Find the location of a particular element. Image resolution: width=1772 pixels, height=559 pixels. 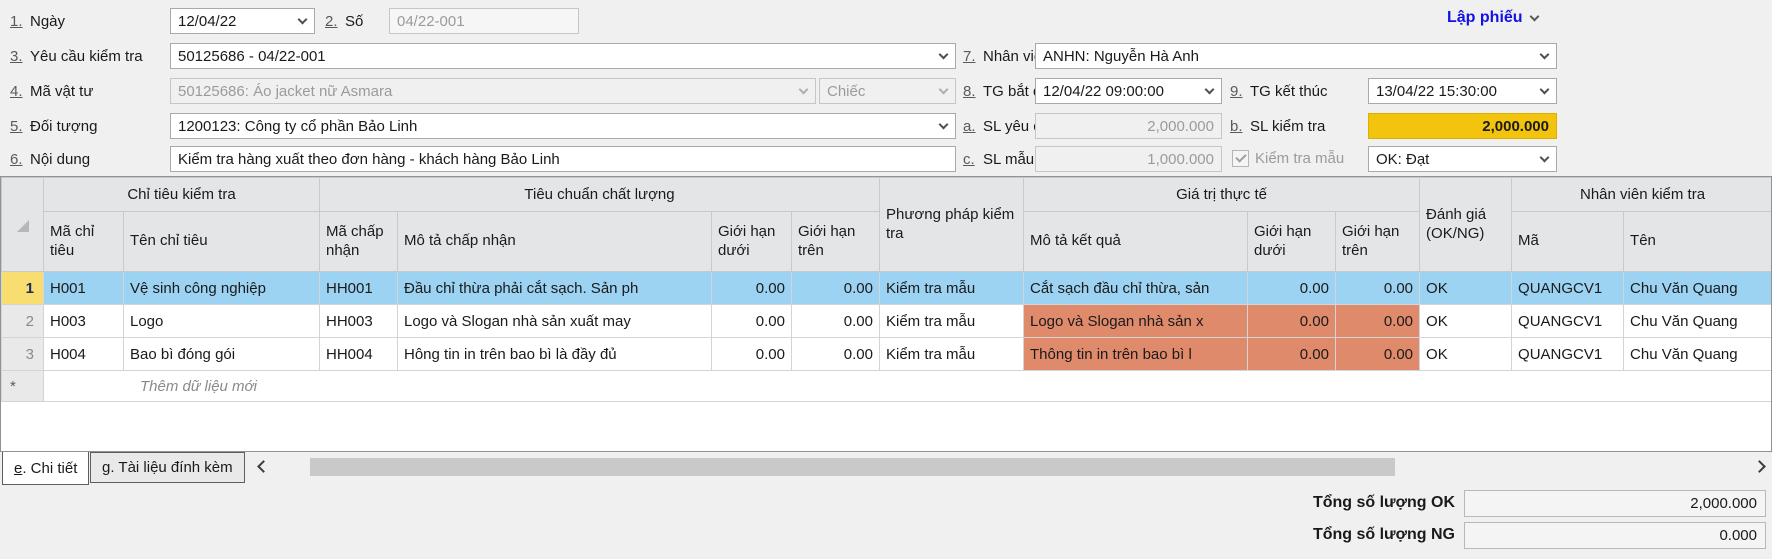

yeu-cau-kiem-tra-input: 50125686 - 04/22-001 is located at coordinates (563, 56).